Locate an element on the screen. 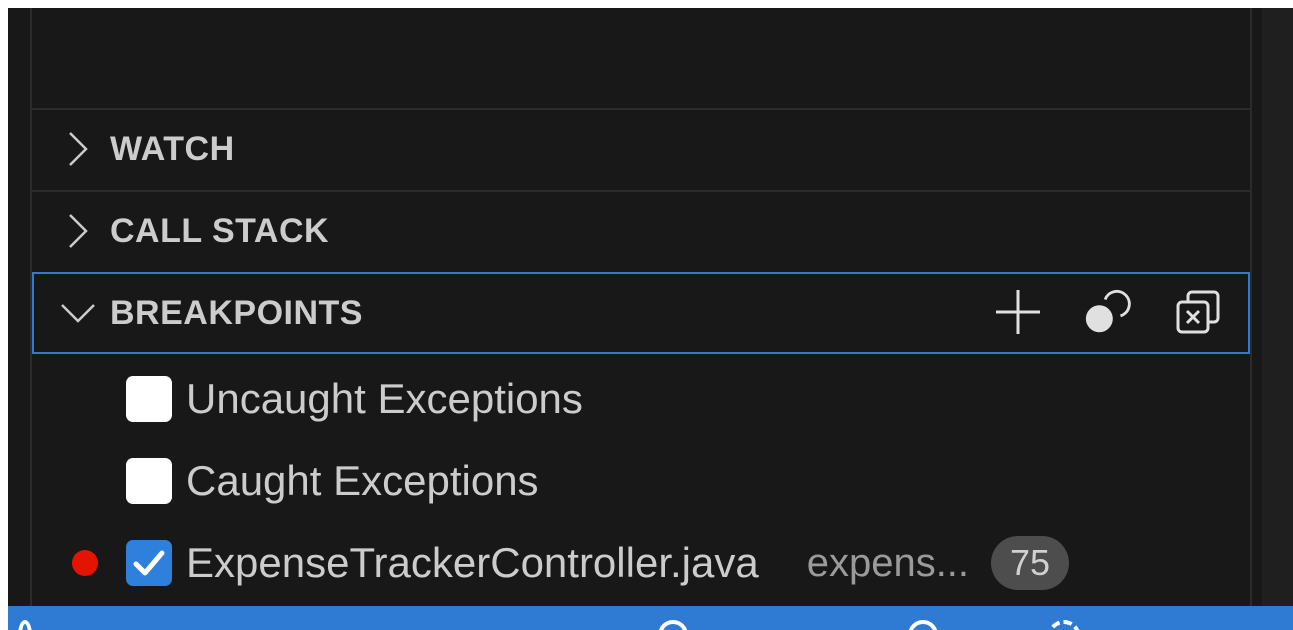  breakpoint-dot-slot is located at coordinates (79, 563).